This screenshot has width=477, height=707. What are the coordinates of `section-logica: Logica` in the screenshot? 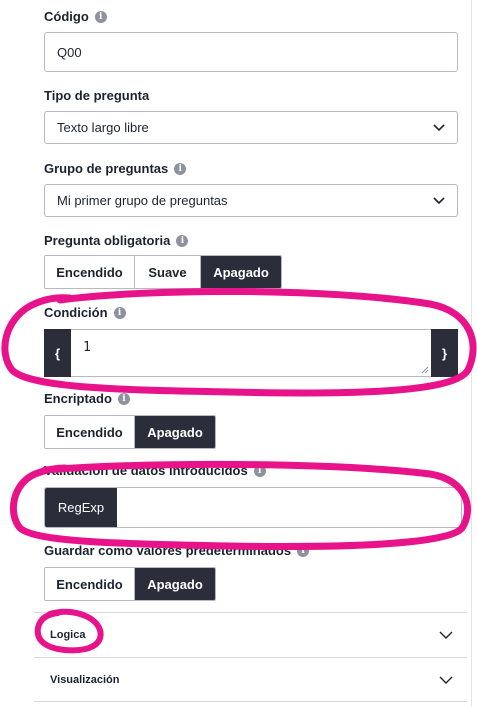 It's located at (250, 634).